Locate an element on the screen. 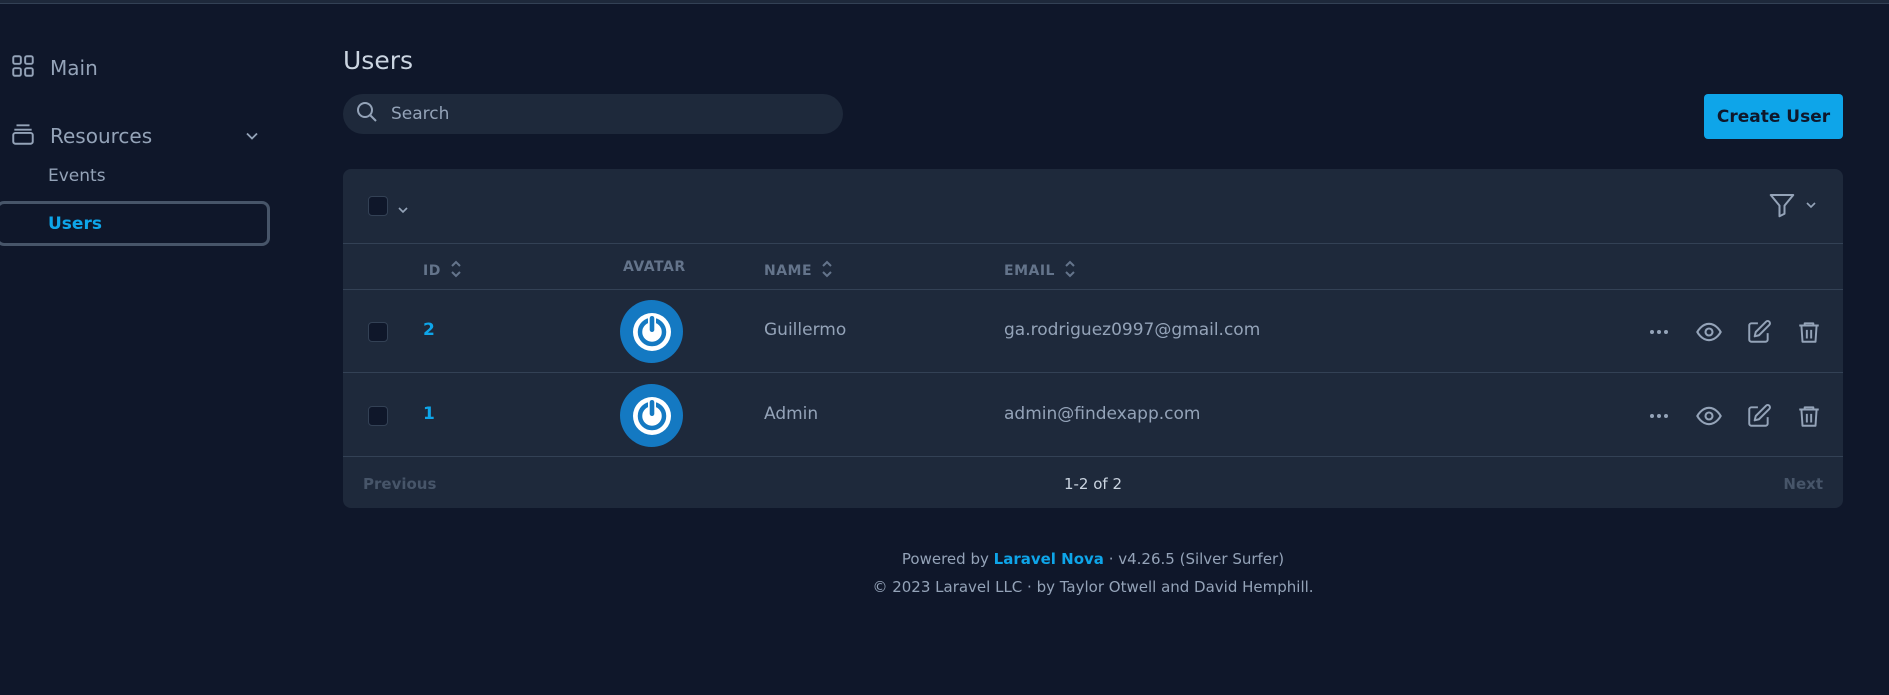  search-box is located at coordinates (593, 114).